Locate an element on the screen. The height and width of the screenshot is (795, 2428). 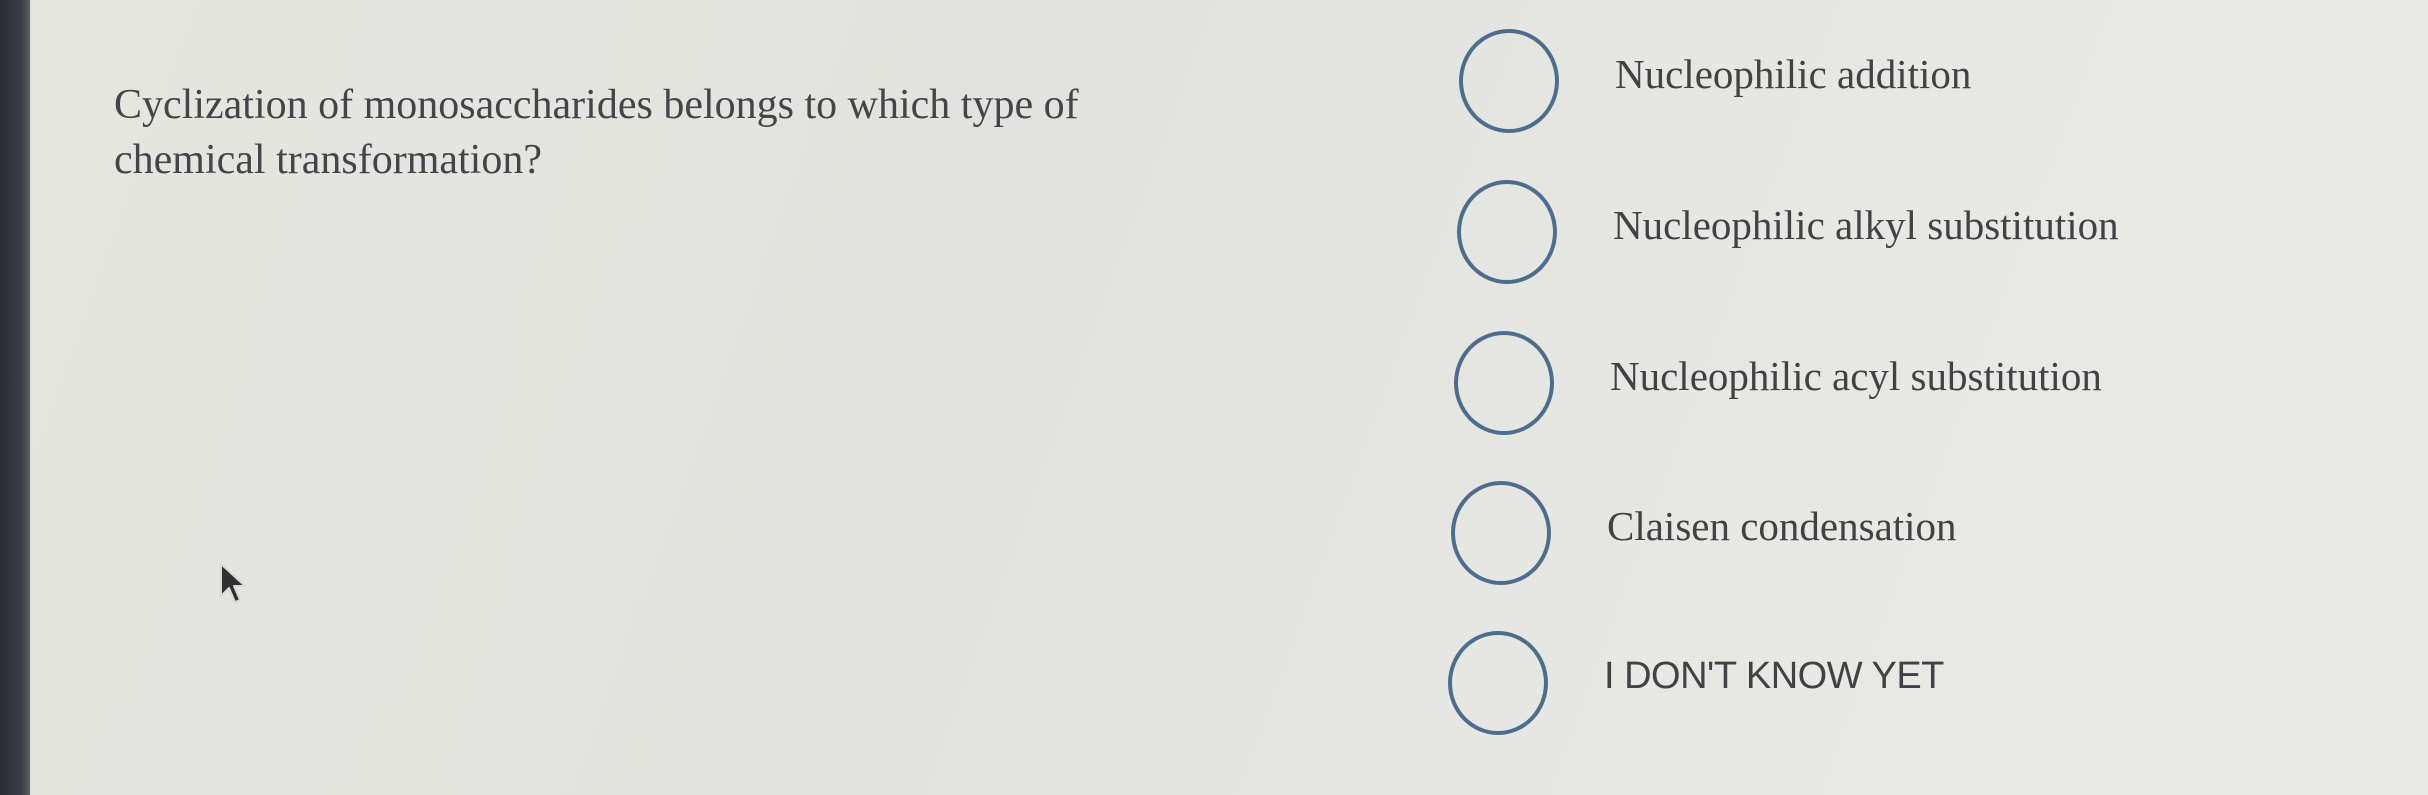
option-label: Nucleophilic addition is located at coordinates (1793, 74).